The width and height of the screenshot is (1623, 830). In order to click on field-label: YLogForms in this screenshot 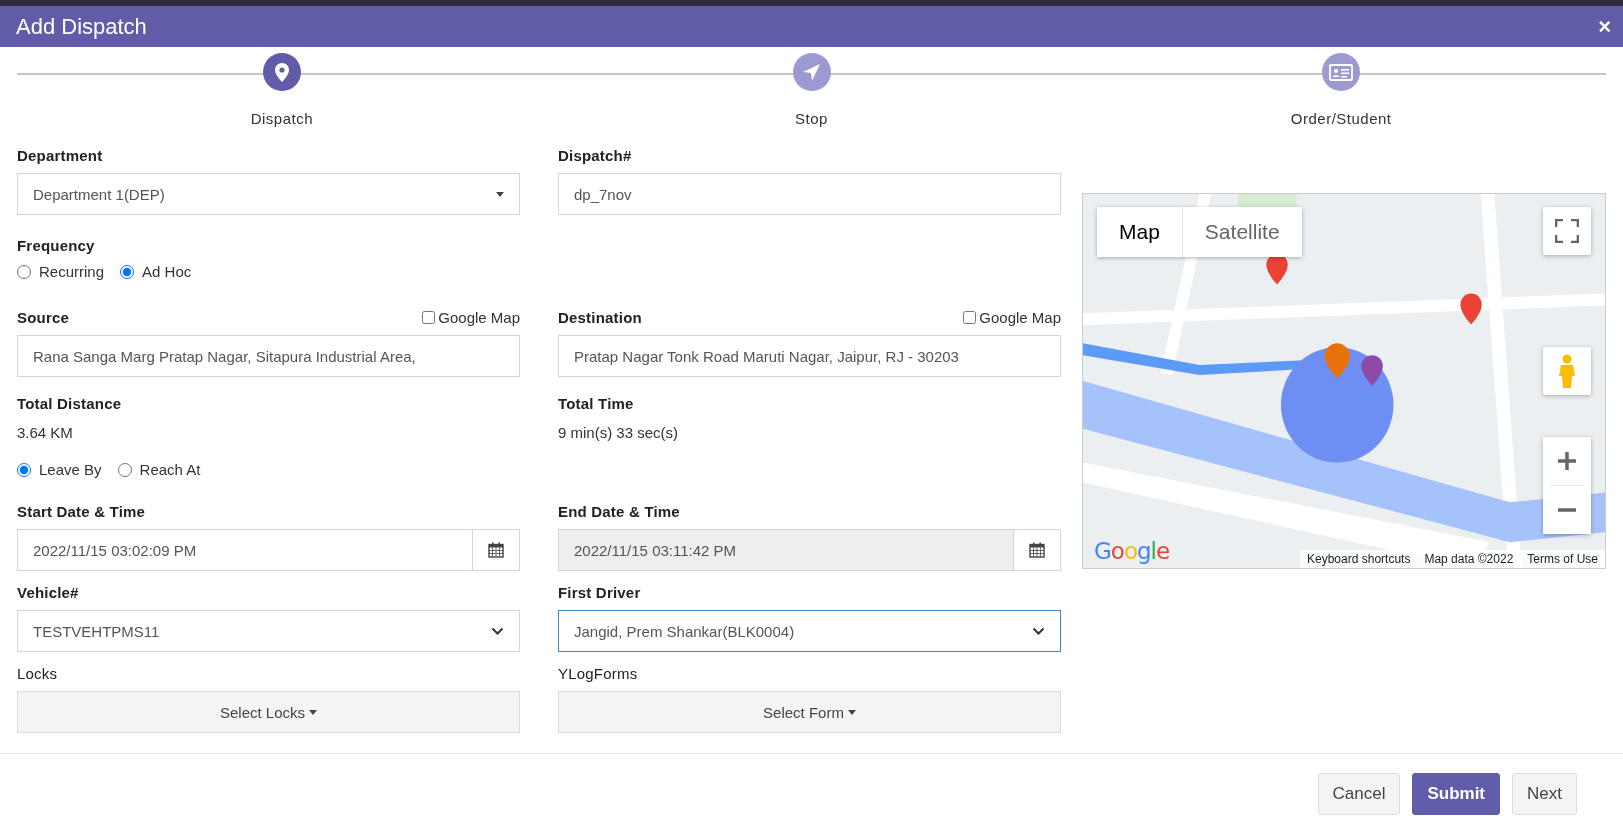, I will do `click(598, 673)`.